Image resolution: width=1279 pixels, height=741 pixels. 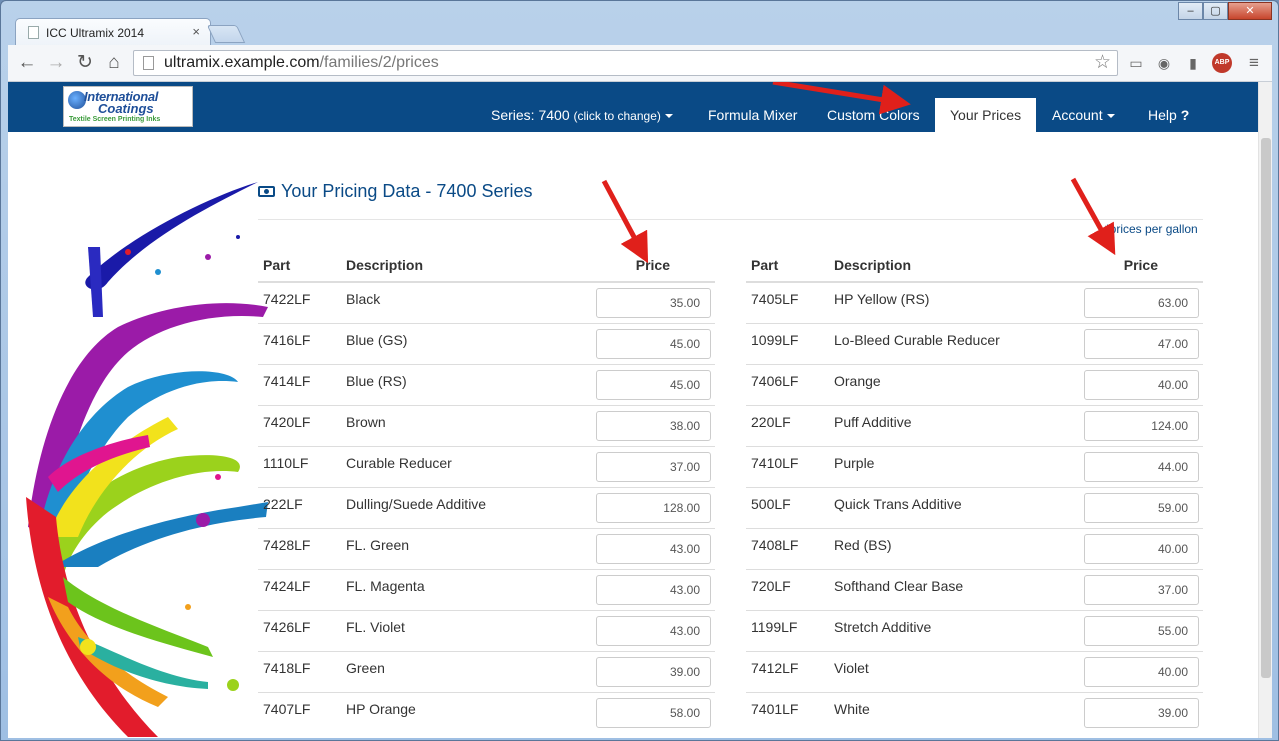 I want to click on col-description-header: Description, so click(x=453, y=267).